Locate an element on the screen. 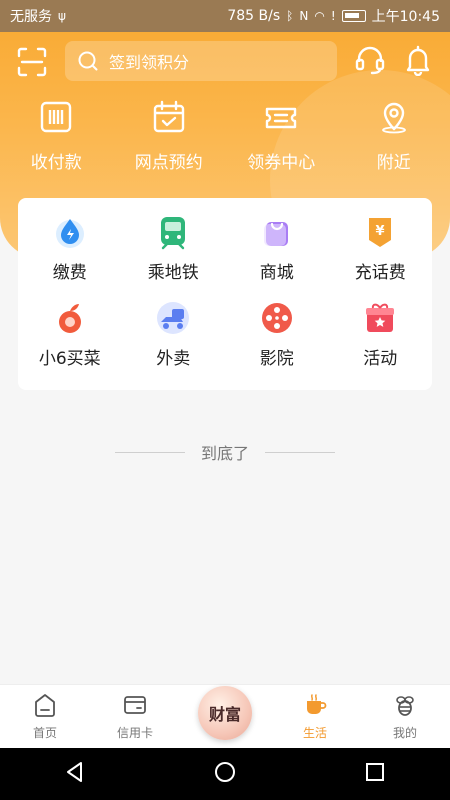 This screenshot has width=450, height=800. end-text: 到底了 is located at coordinates (224, 453).